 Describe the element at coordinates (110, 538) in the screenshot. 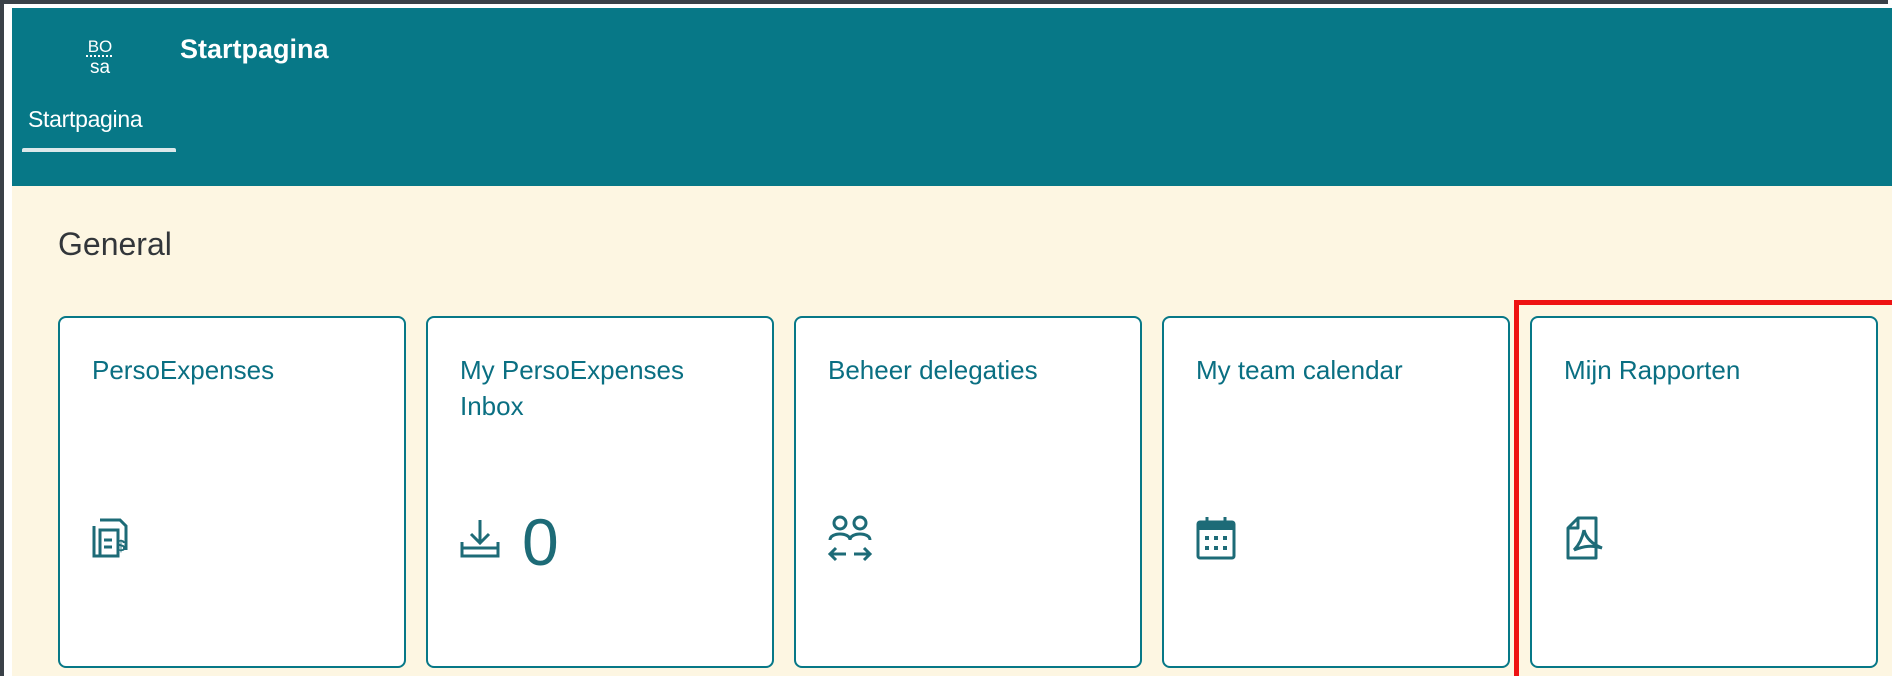

I see `expense-report-icon: $` at that location.